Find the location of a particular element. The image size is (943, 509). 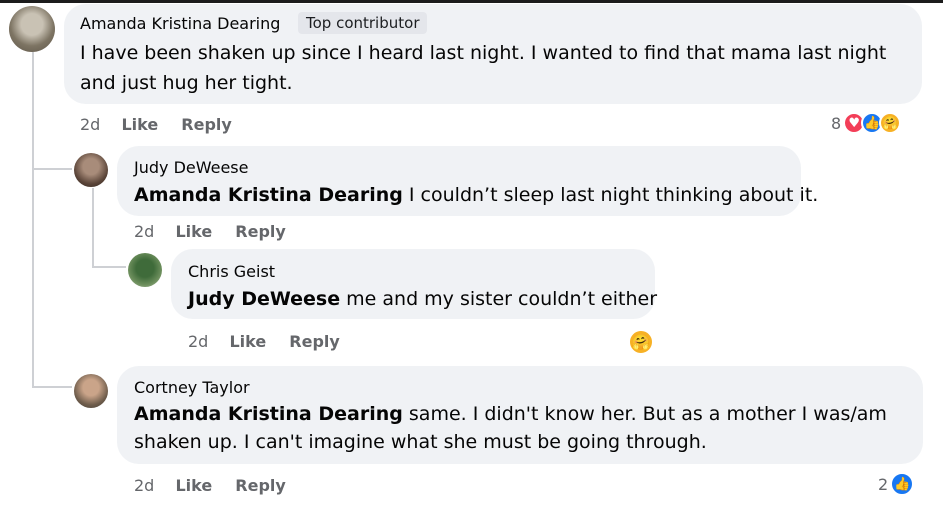

top-border is located at coordinates (471, 1).